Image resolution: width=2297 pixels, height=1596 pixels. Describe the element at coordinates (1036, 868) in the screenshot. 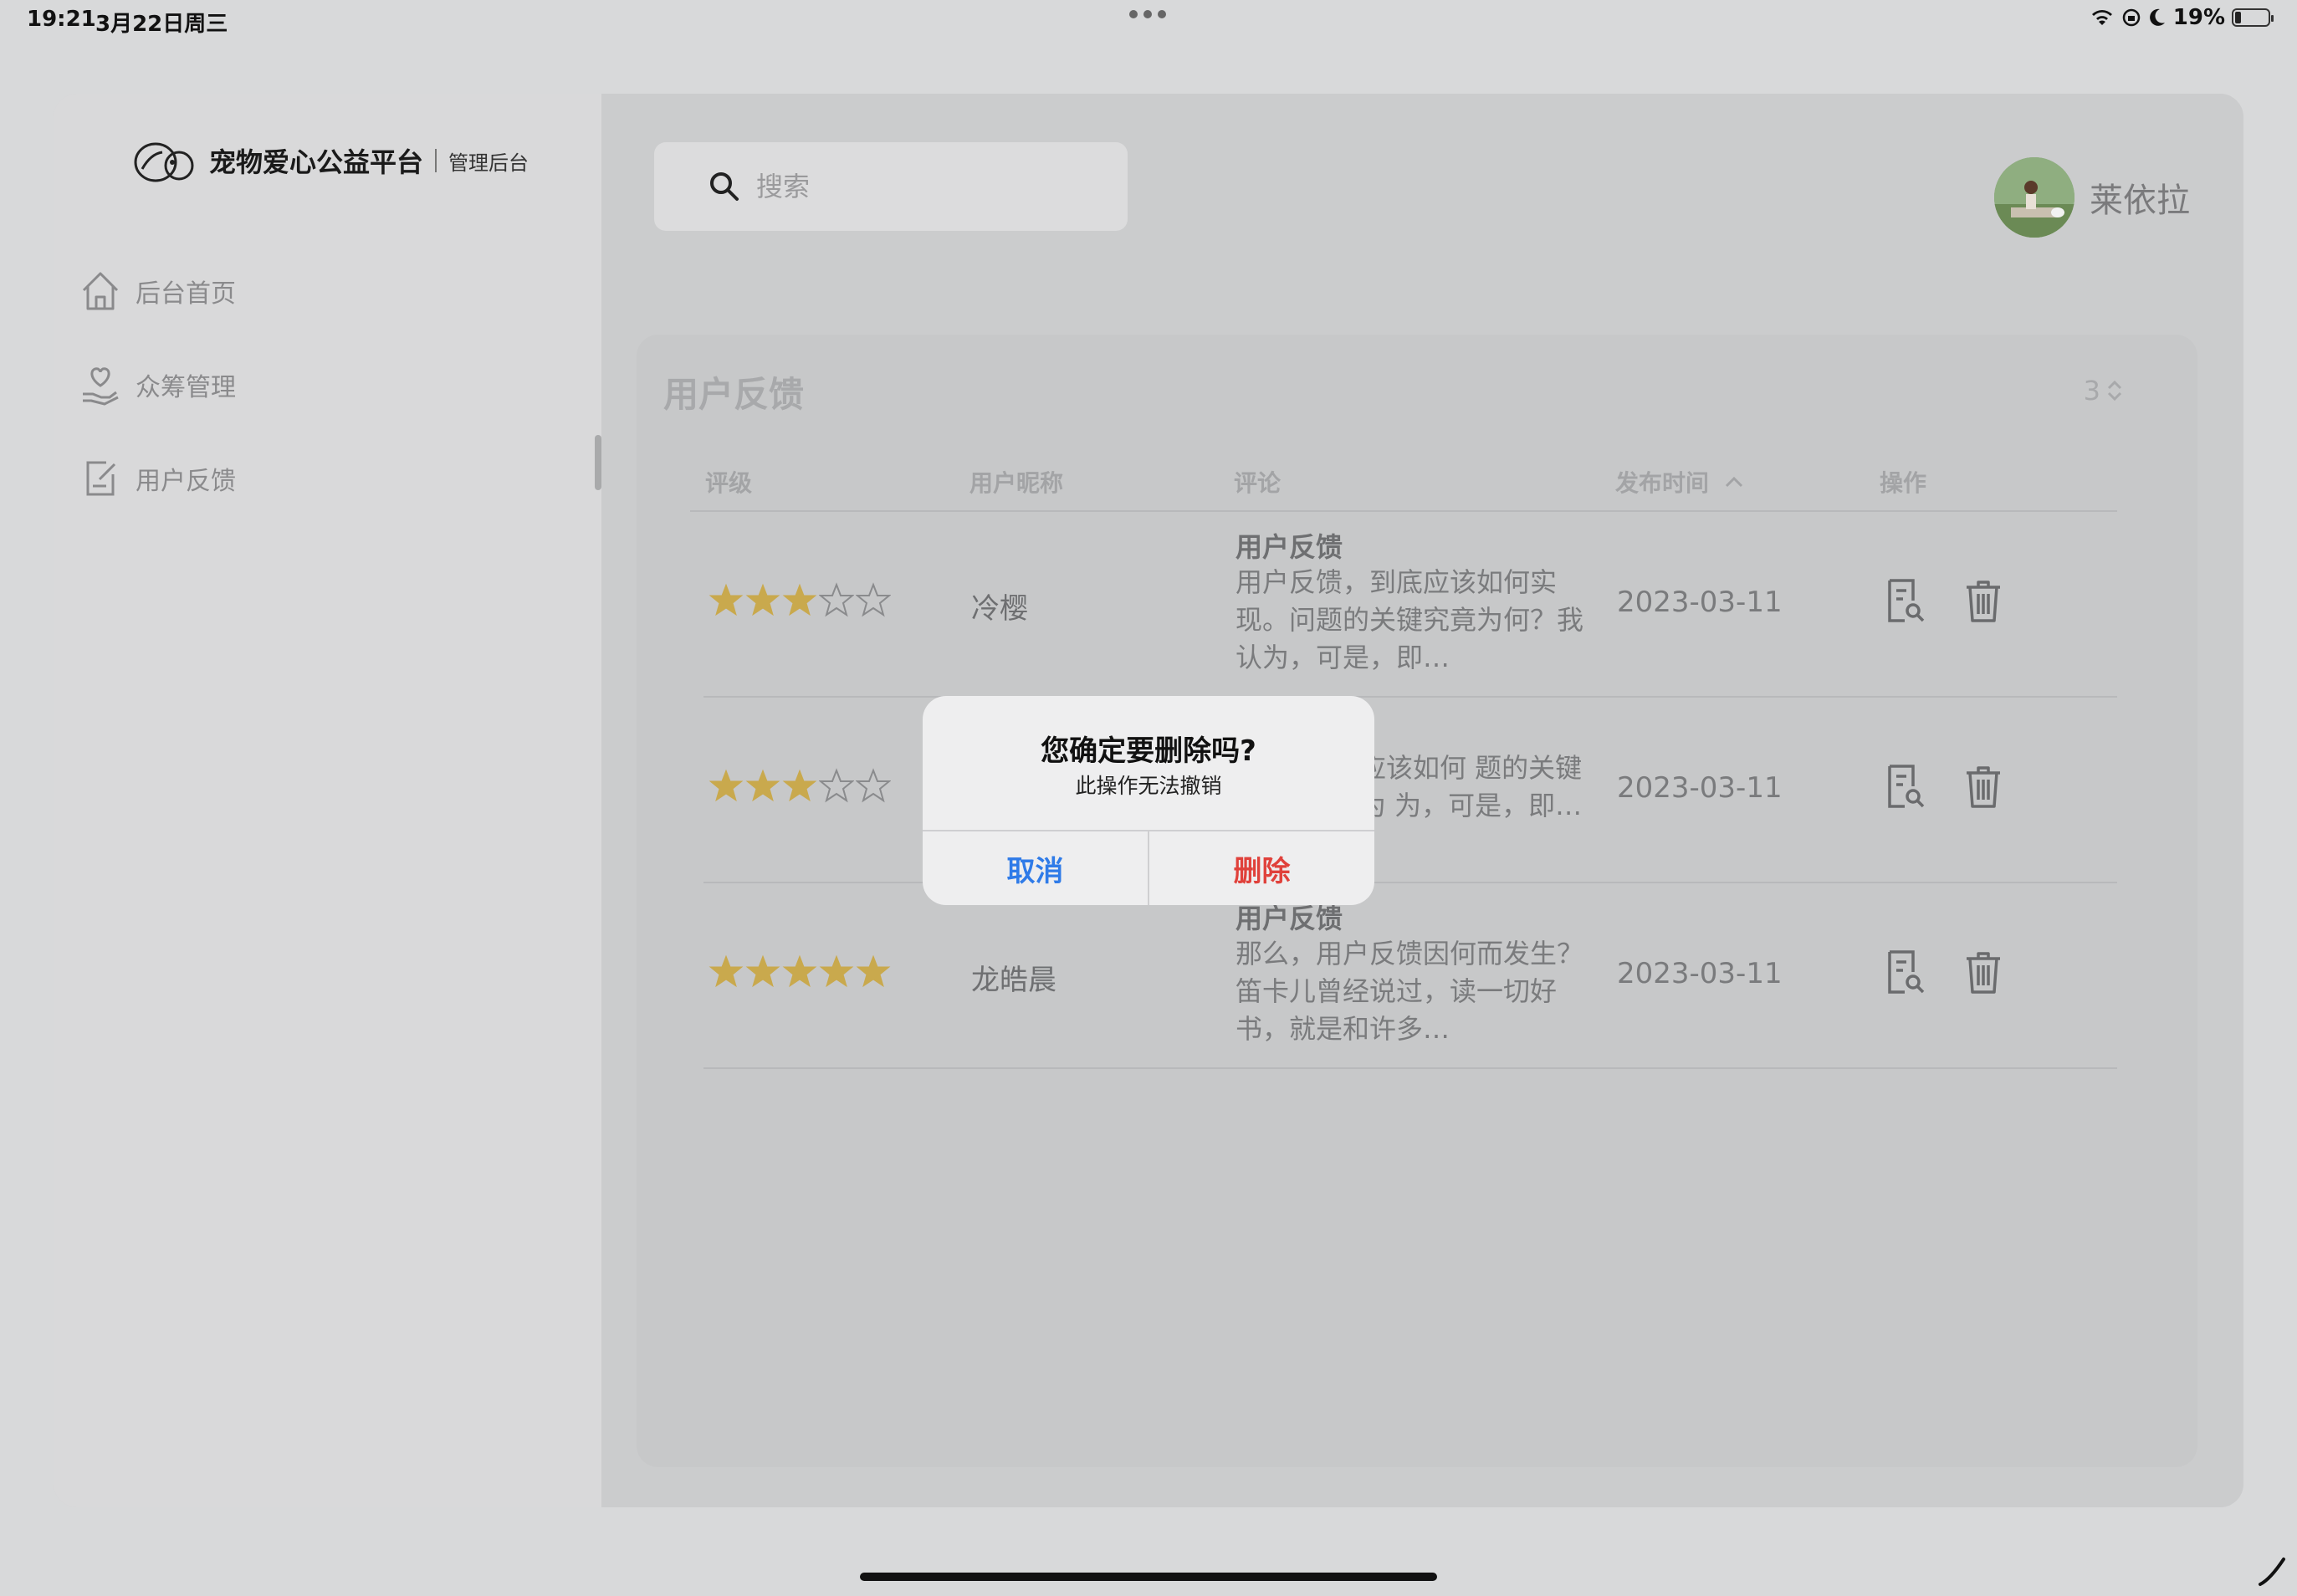

I see `cancel-button: 取消` at that location.